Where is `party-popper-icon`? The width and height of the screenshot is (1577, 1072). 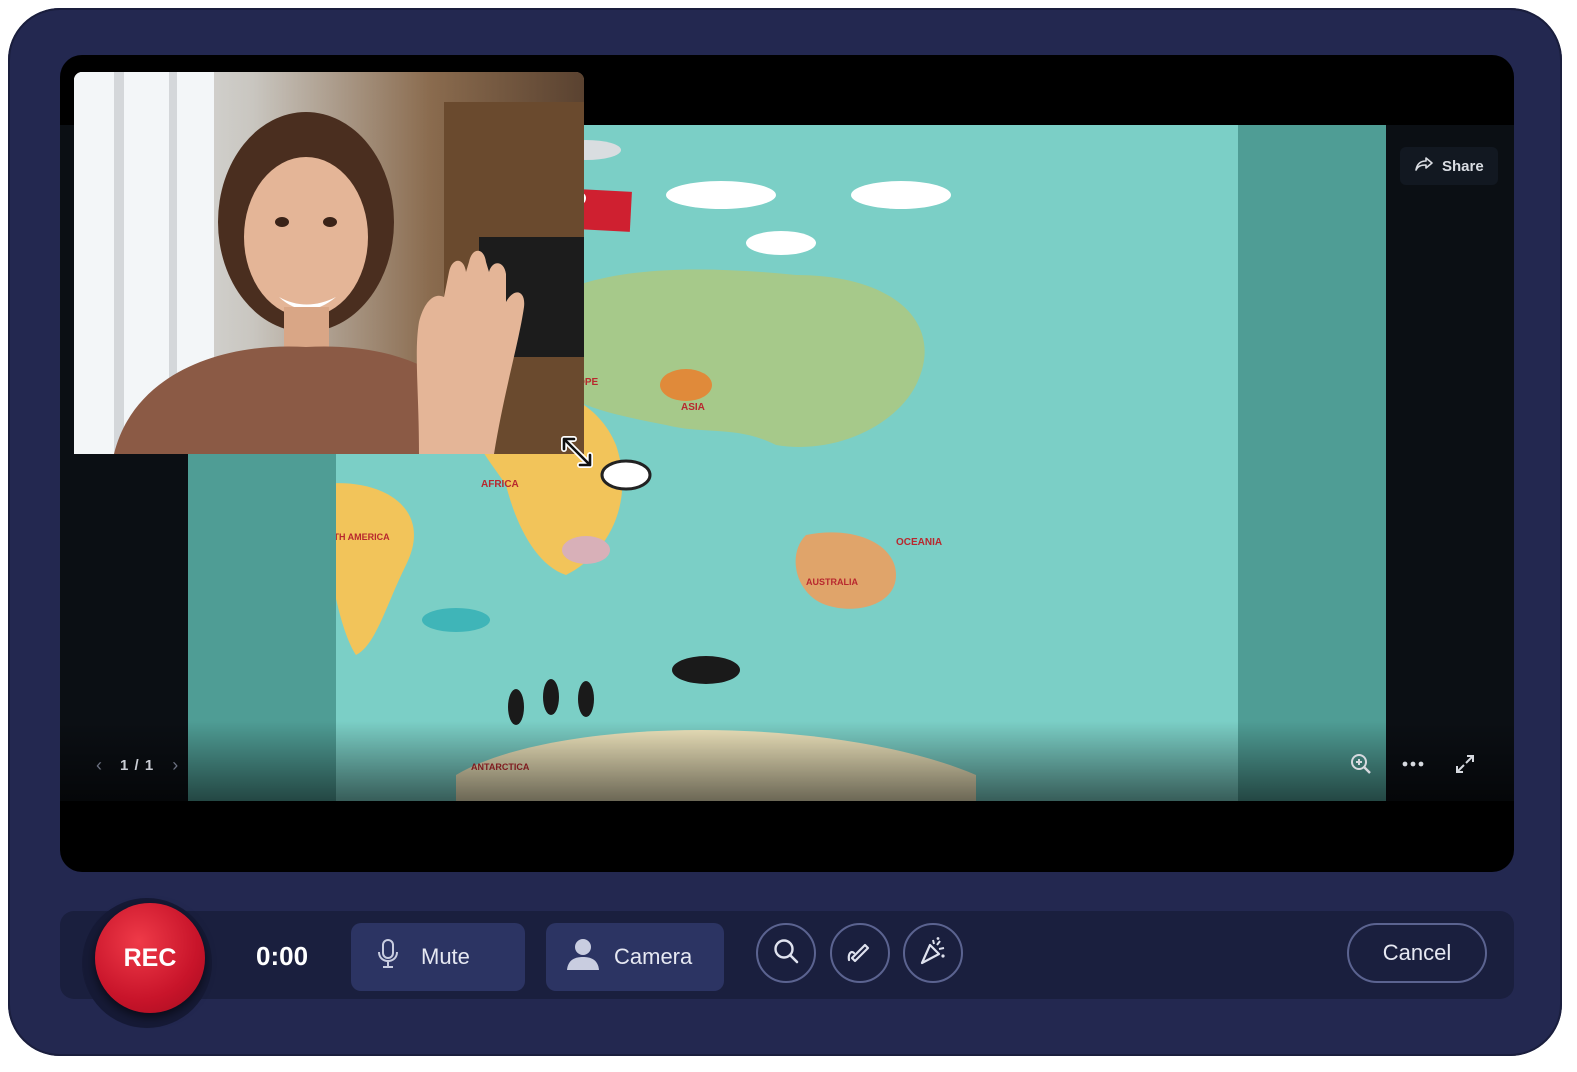
party-popper-icon is located at coordinates (933, 953).